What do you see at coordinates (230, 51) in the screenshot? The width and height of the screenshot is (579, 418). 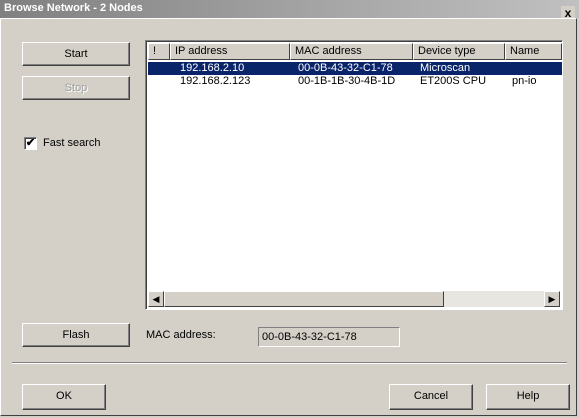 I see `column-header-ip: IP address` at bounding box center [230, 51].